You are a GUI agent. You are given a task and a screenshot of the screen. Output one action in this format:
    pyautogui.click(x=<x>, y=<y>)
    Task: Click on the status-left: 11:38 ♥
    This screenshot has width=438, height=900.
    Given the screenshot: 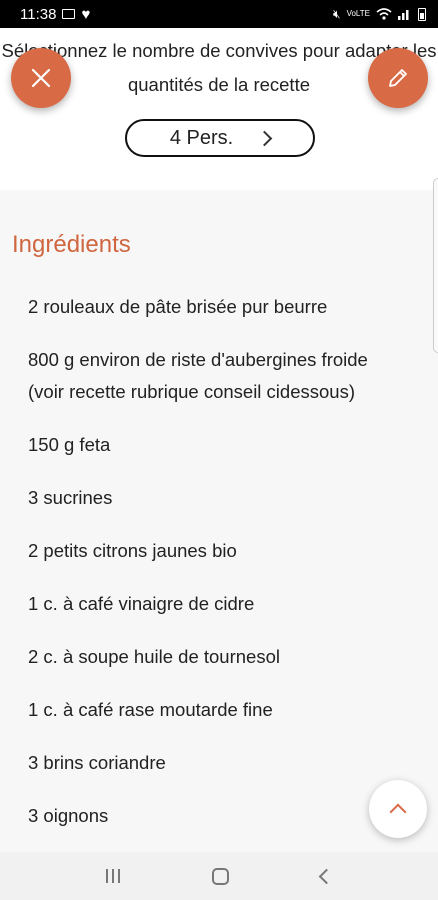 What is the action you would take?
    pyautogui.click(x=55, y=14)
    